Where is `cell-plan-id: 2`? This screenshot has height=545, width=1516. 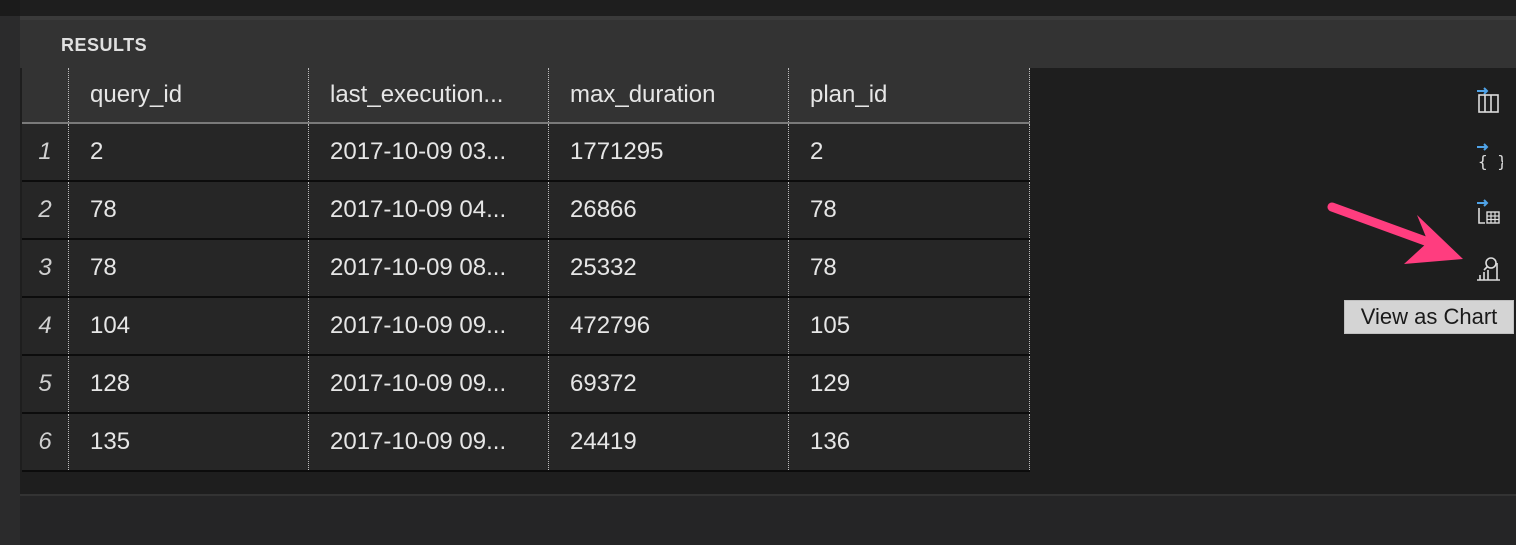
cell-plan-id: 2 is located at coordinates (909, 152).